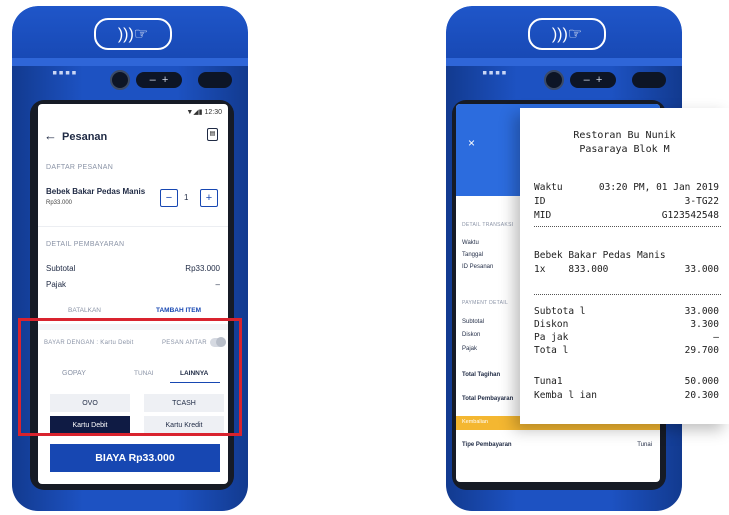  I want to click on qty-minus-button: −, so click(169, 198).